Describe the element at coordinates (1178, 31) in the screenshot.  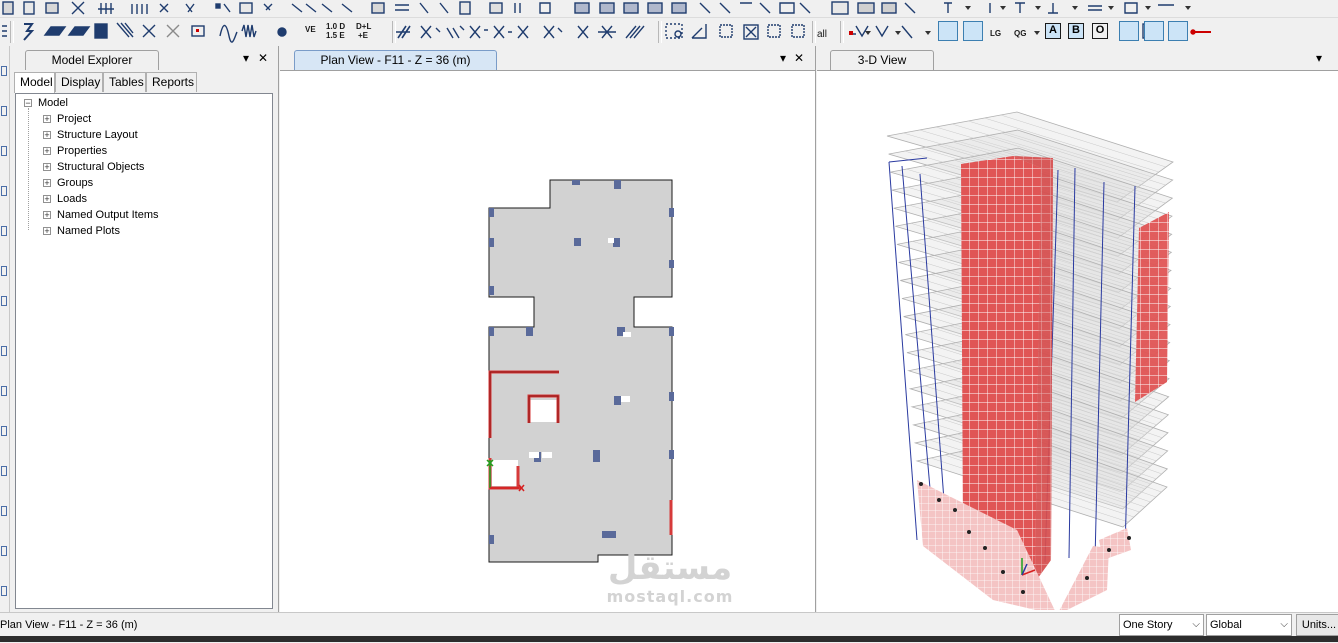
I see `tb-toggle-axes` at that location.